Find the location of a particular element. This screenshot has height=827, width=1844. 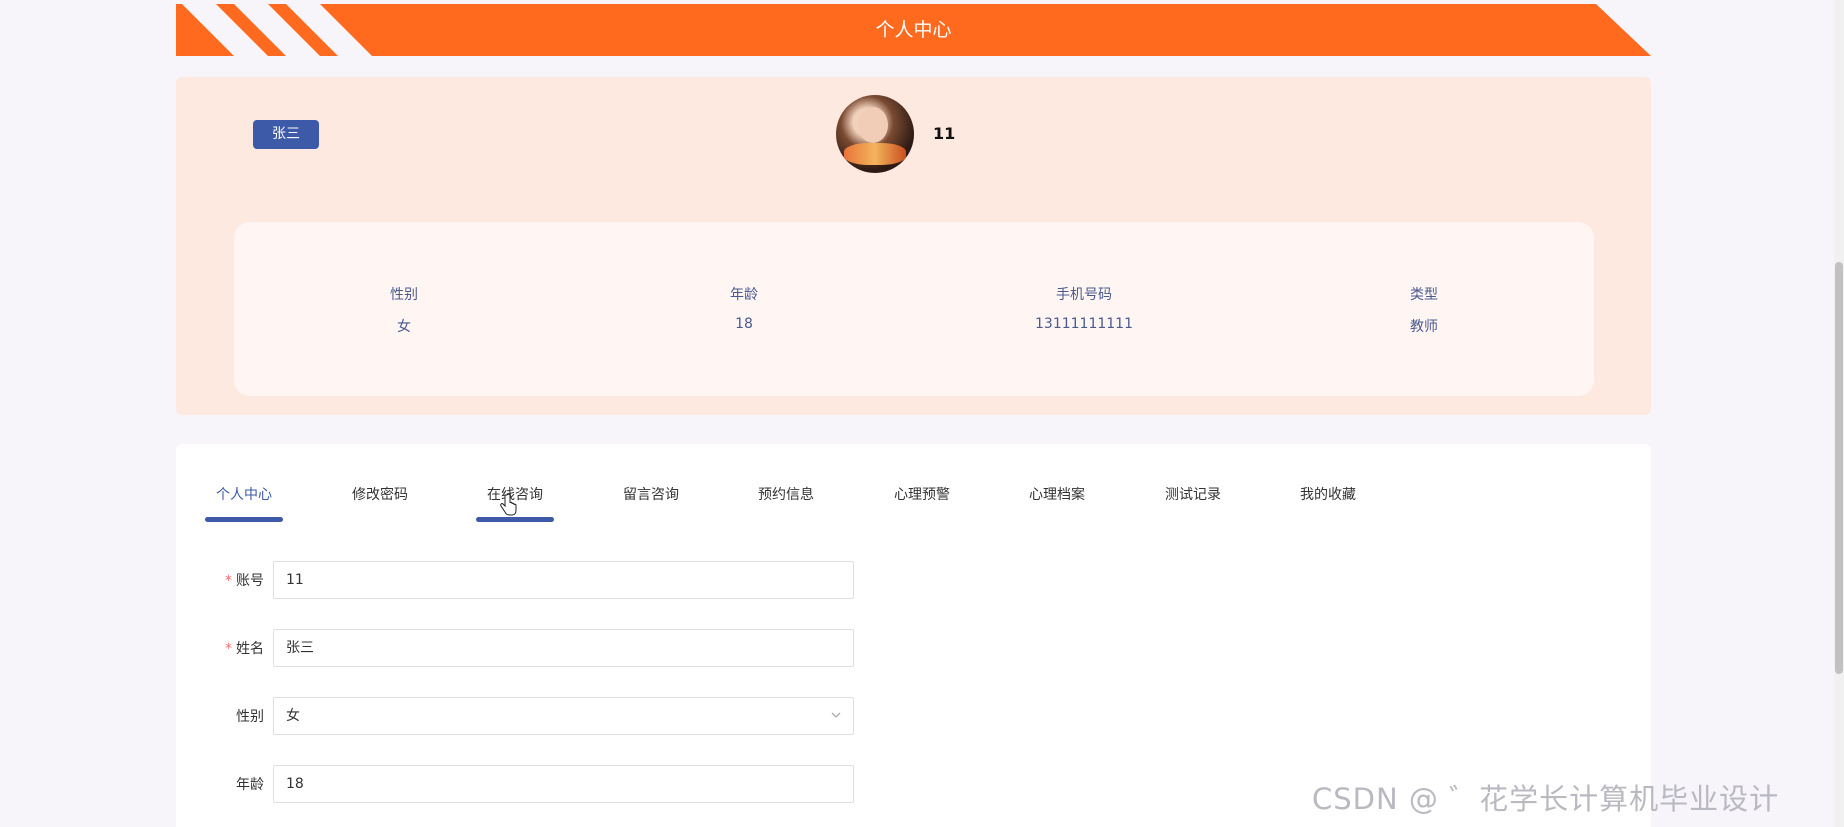

tab-favorites: 我的收藏 is located at coordinates (1328, 499).